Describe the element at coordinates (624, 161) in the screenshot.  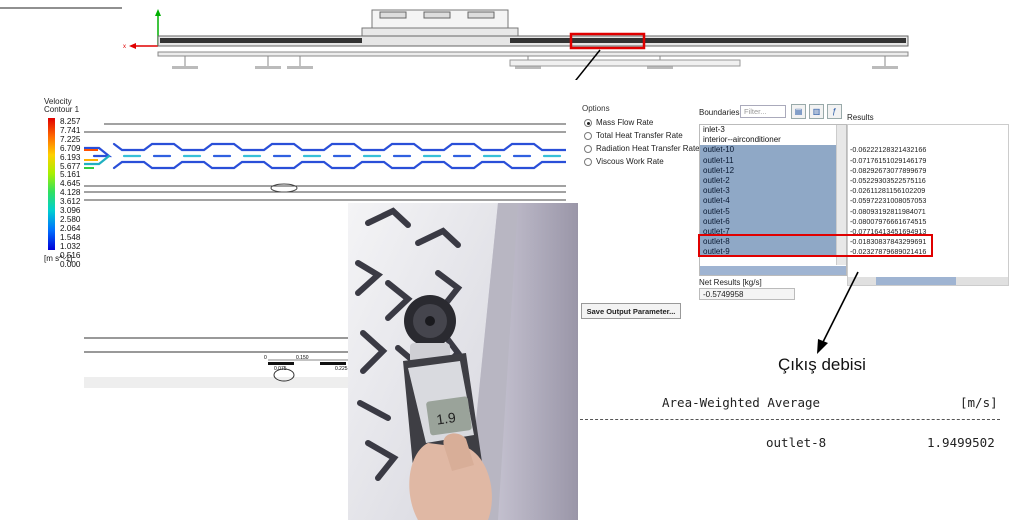
I see `option-viscous-work-rate: Viscous Work Rate` at that location.